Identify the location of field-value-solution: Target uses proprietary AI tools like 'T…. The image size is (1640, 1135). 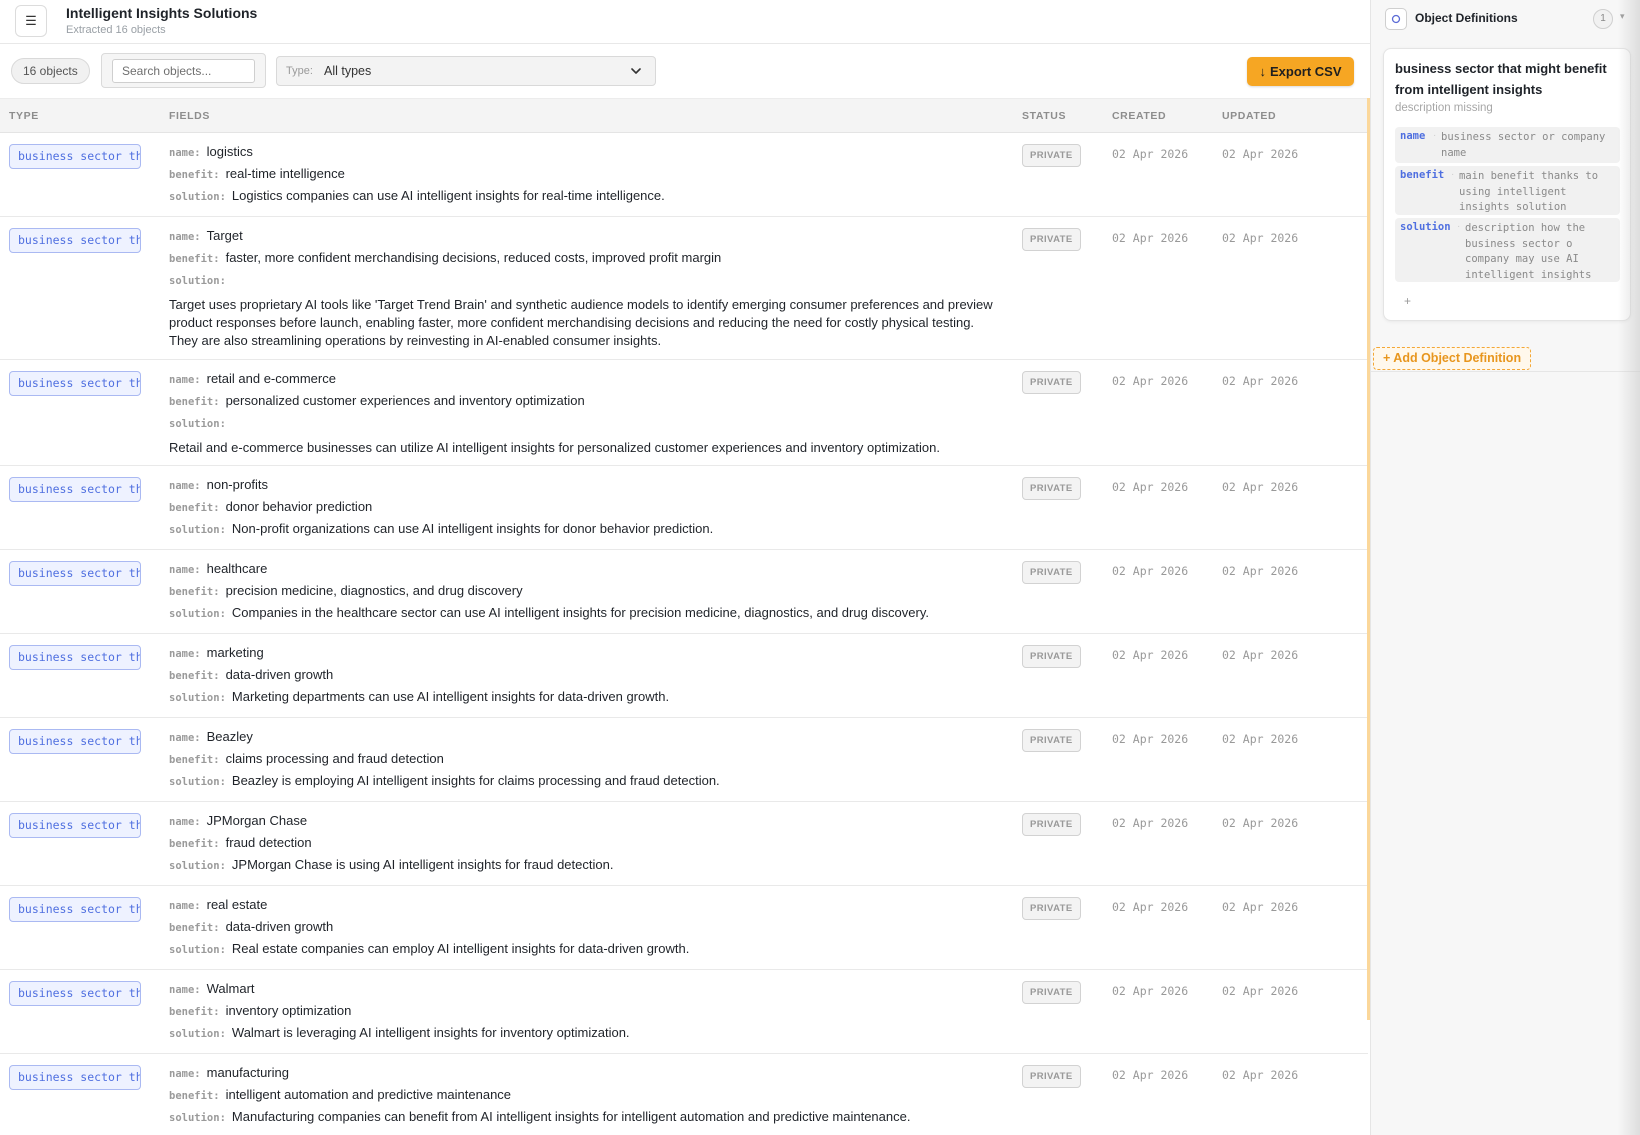
(581, 322).